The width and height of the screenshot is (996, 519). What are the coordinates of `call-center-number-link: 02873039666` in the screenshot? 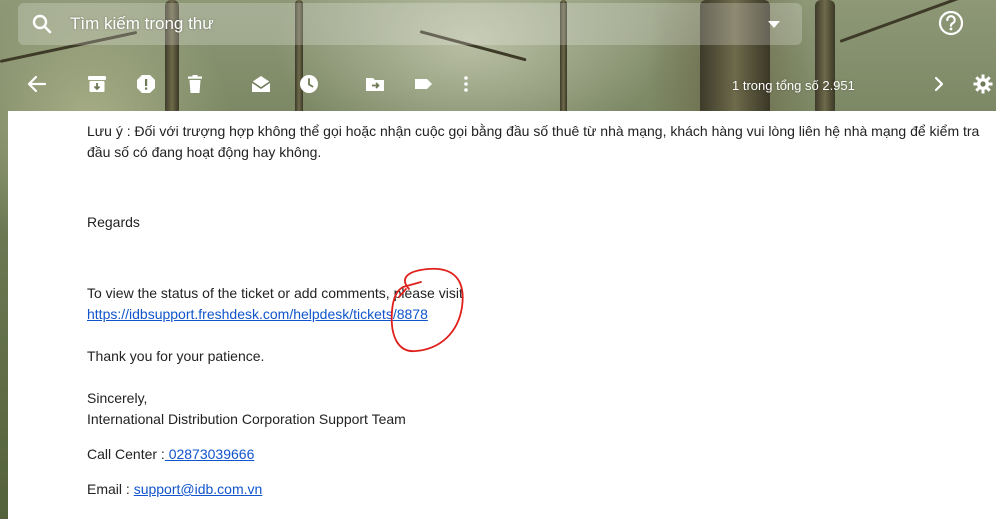 It's located at (210, 454).